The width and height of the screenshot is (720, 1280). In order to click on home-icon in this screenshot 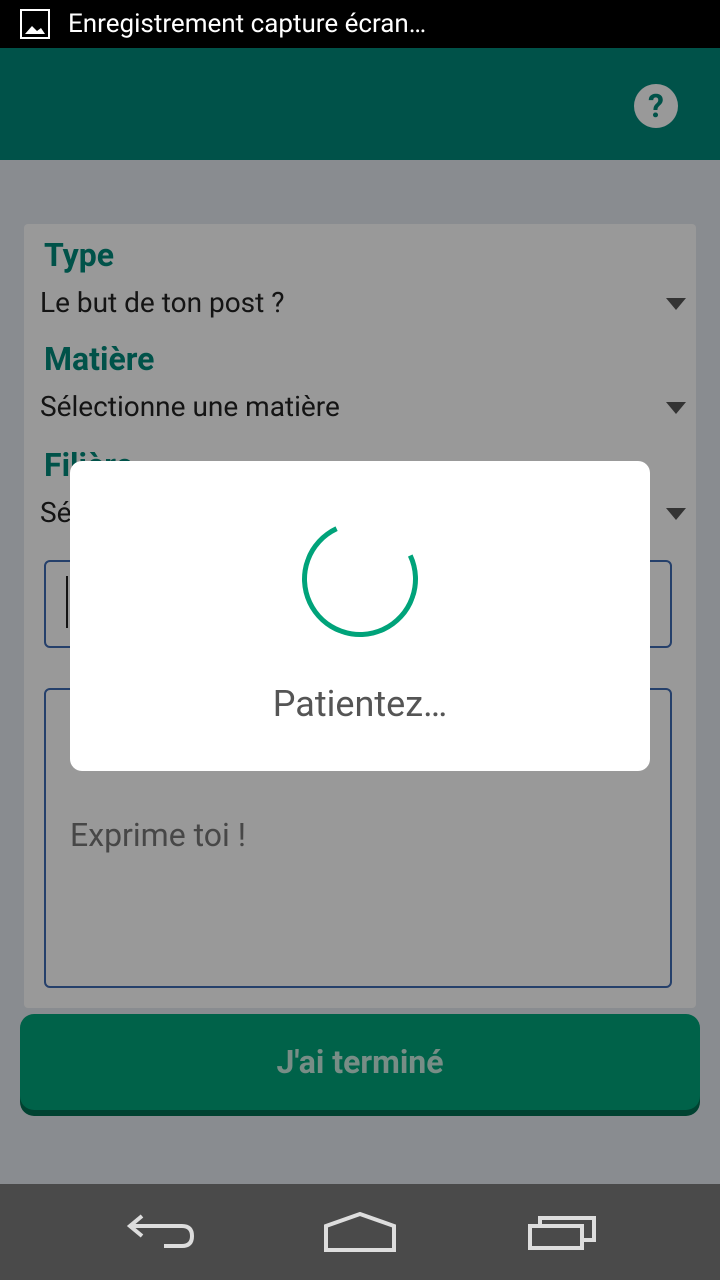, I will do `click(360, 1232)`.